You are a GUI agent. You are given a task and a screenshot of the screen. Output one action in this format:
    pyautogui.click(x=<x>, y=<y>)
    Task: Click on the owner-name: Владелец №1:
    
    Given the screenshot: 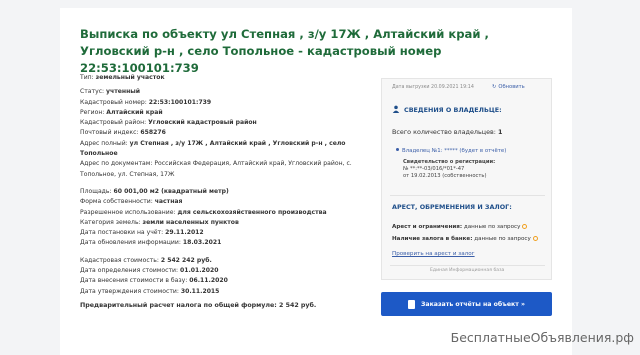 What is the action you would take?
    pyautogui.click(x=422, y=151)
    